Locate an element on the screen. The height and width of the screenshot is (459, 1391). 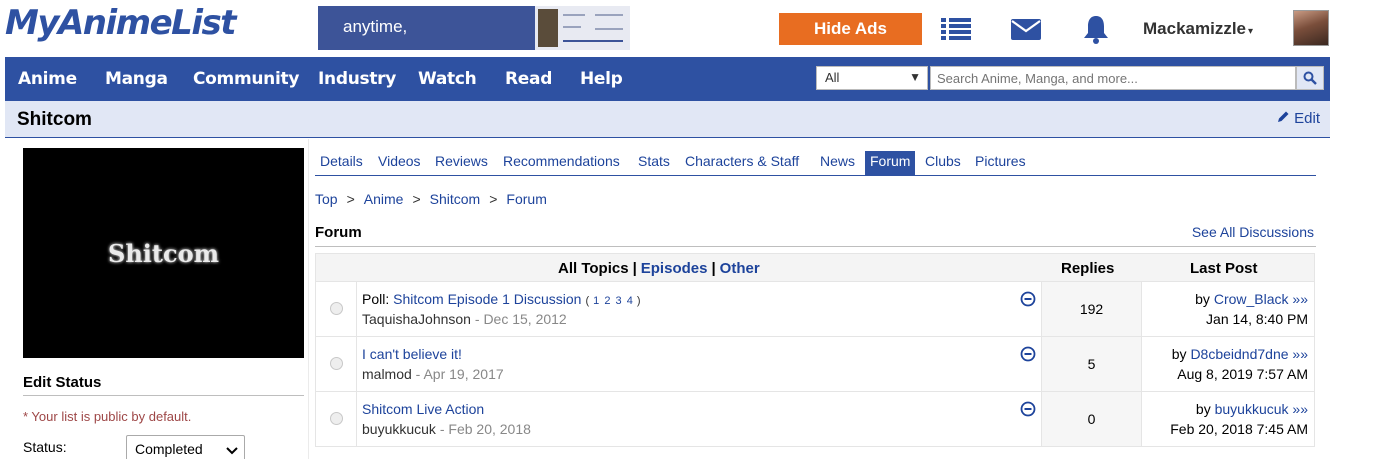
list-icon is located at coordinates (956, 29).